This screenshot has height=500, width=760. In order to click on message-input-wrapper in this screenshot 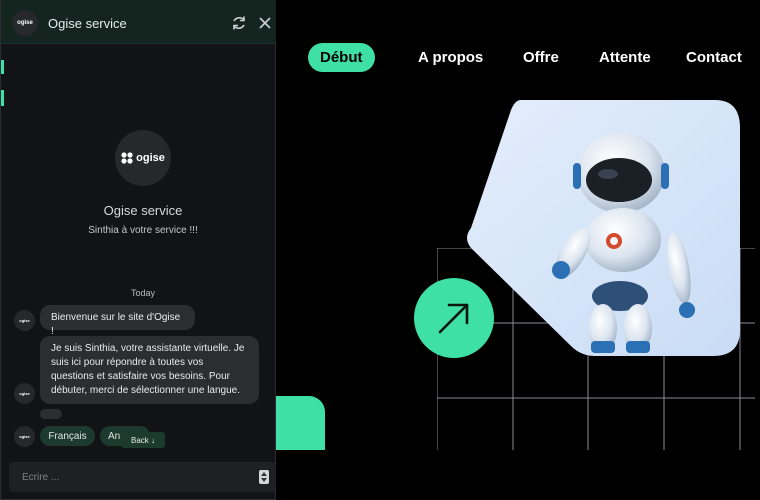, I will do `click(142, 477)`.